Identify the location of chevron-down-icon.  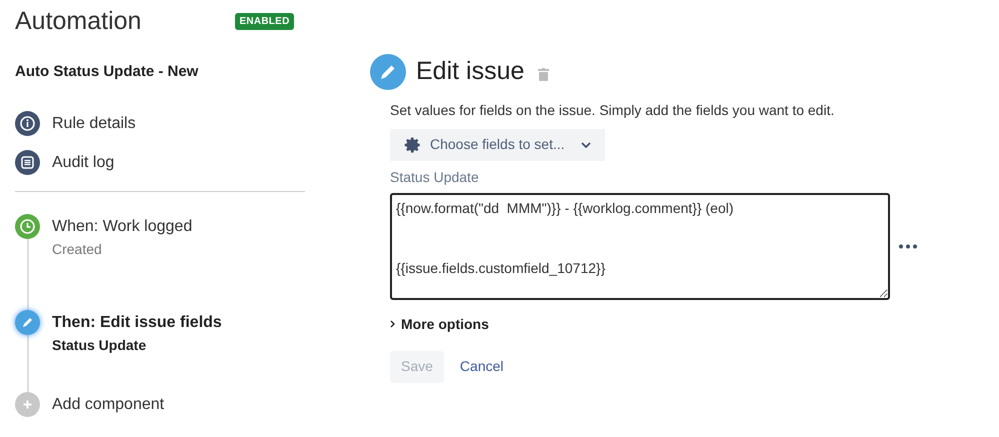
(585, 145).